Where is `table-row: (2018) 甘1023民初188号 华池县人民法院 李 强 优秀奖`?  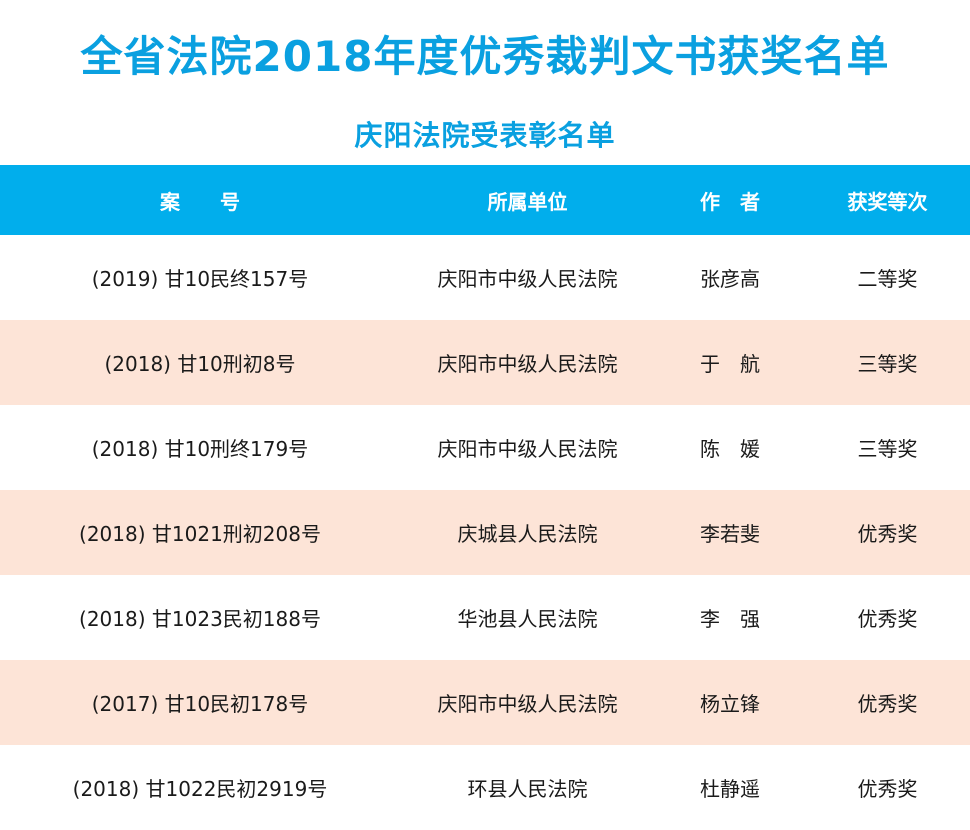 table-row: (2018) 甘1023民初188号 华池县人民法院 李 强 优秀奖 is located at coordinates (485, 617).